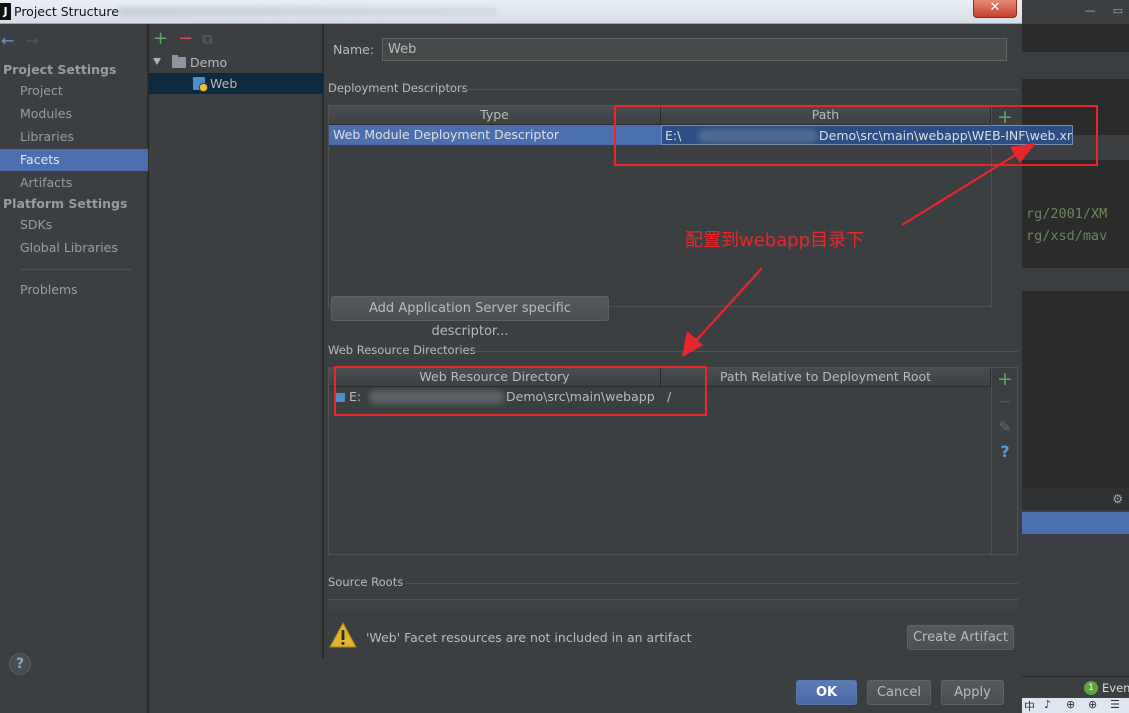 Image resolution: width=1129 pixels, height=713 pixels. I want to click on descriptor-type-cell: Web Module Deployment Descriptor, so click(495, 135).